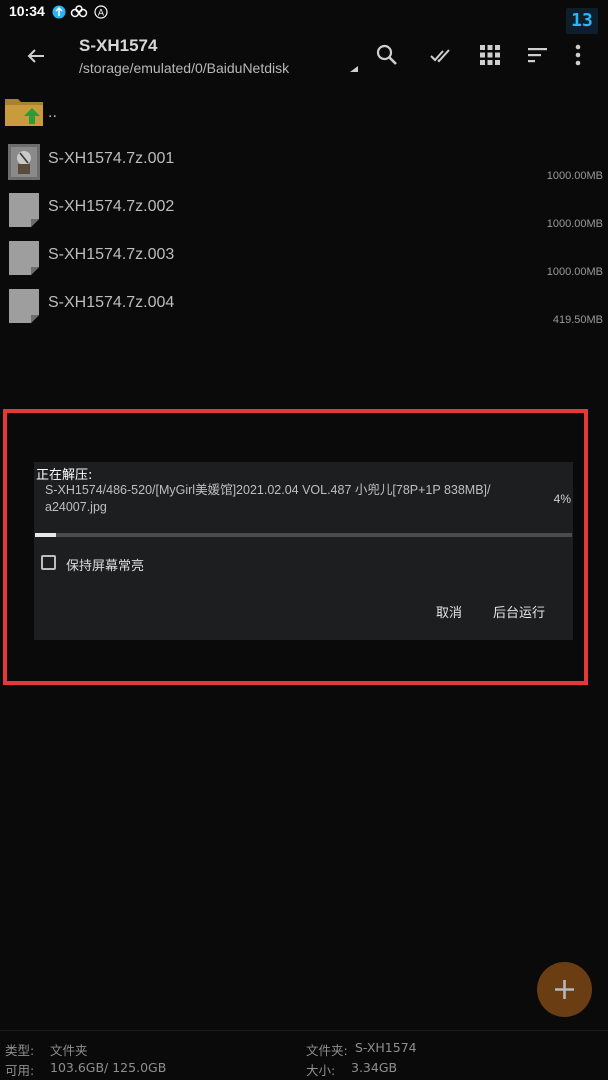  I want to click on sort-icon, so click(538, 55).